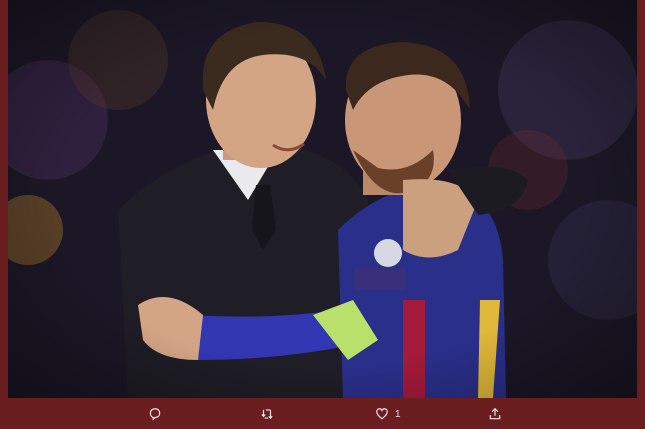 This screenshot has width=645, height=429. I want to click on like-button: 1, so click(388, 414).